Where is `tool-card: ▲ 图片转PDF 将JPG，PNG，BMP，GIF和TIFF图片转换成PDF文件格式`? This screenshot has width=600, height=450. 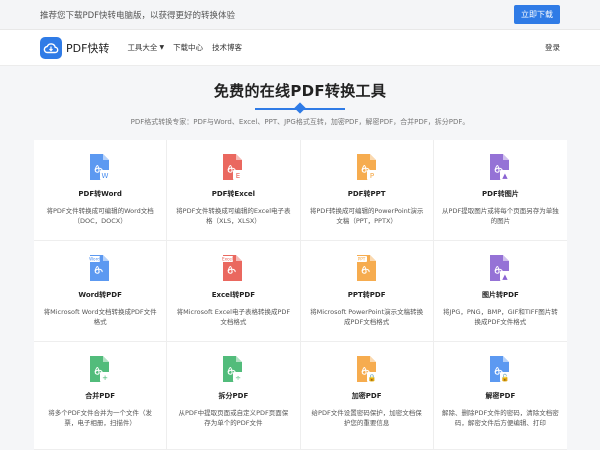 tool-card: ▲ 图片转PDF 将JPG，PNG，BMP，GIF和TIFF图片转换成PDF文件格式 is located at coordinates (500, 291).